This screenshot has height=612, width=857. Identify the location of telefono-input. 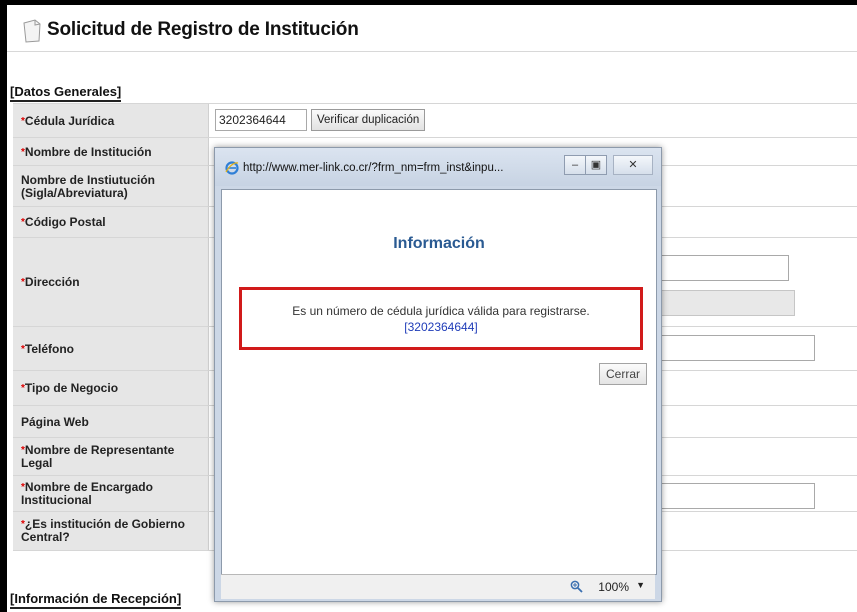
(732, 348).